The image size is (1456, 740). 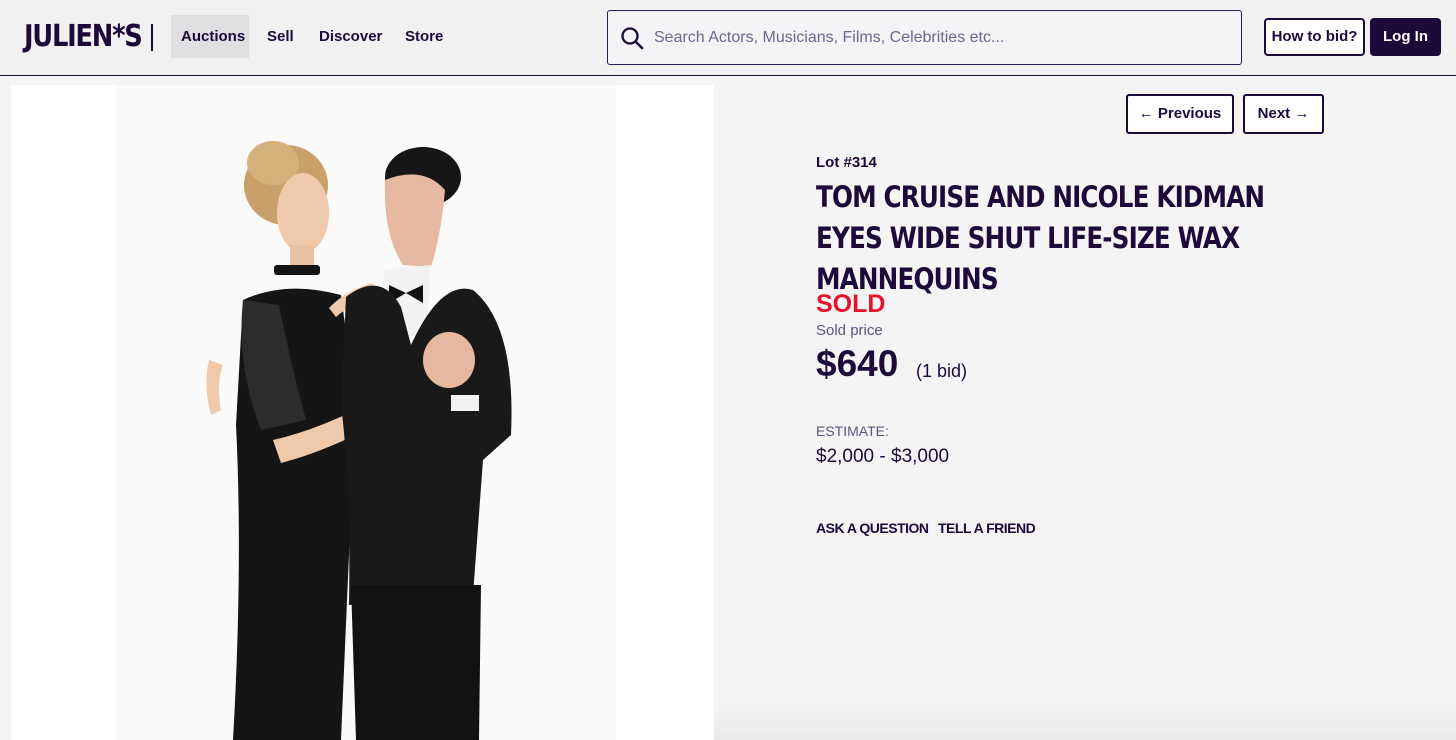 I want to click on nav-discover: Discover, so click(x=350, y=36).